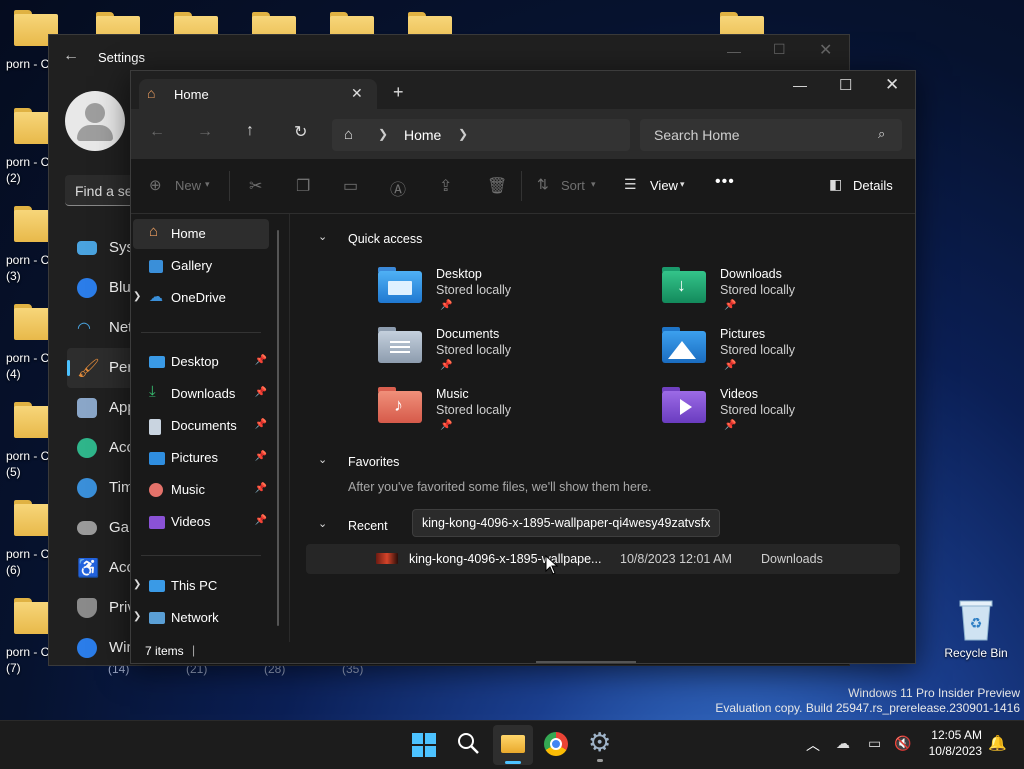 This screenshot has width=1024, height=769. Describe the element at coordinates (676, 559) in the screenshot. I see `recent-file-date: 10/8/2023 12:01 AM` at that location.